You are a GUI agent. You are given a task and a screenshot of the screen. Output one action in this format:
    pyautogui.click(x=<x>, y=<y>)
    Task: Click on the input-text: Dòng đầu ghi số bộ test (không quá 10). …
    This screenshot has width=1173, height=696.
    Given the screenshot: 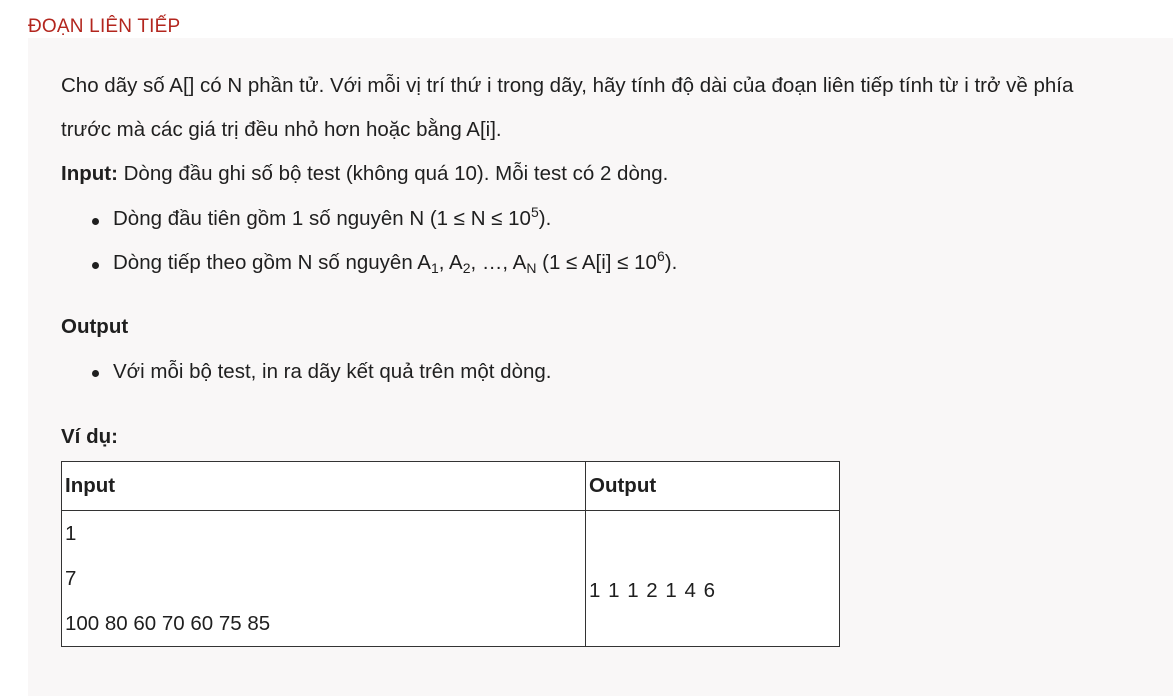 What is the action you would take?
    pyautogui.click(x=393, y=173)
    